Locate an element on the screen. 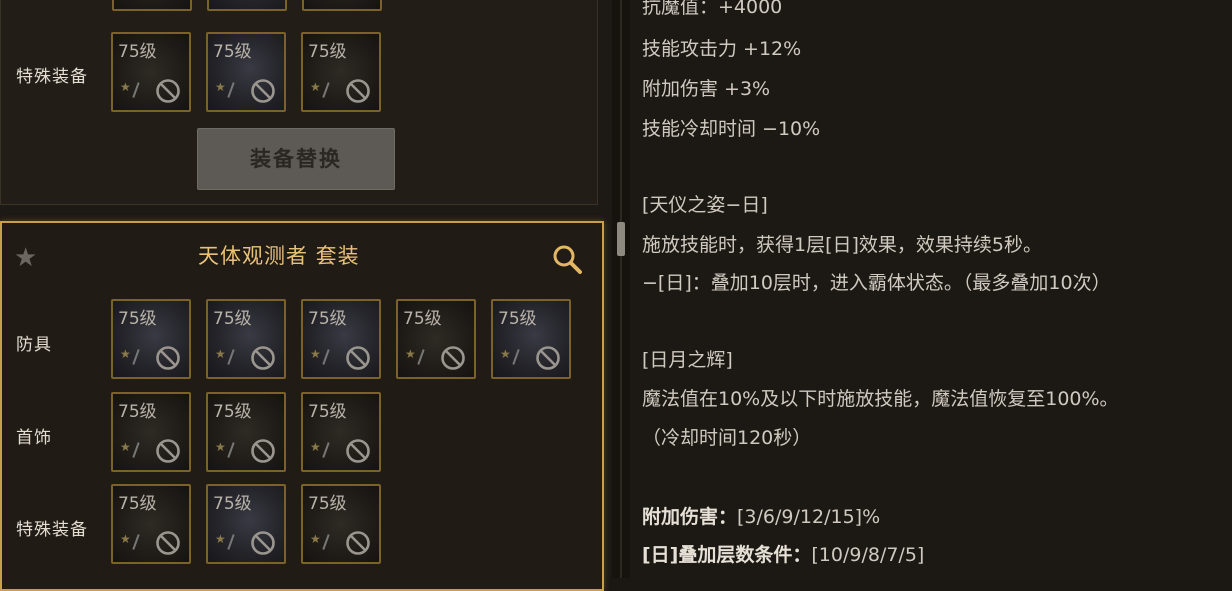 This screenshot has width=1232, height=591. armor-slot-2: 75级 ★ is located at coordinates (246, 339).